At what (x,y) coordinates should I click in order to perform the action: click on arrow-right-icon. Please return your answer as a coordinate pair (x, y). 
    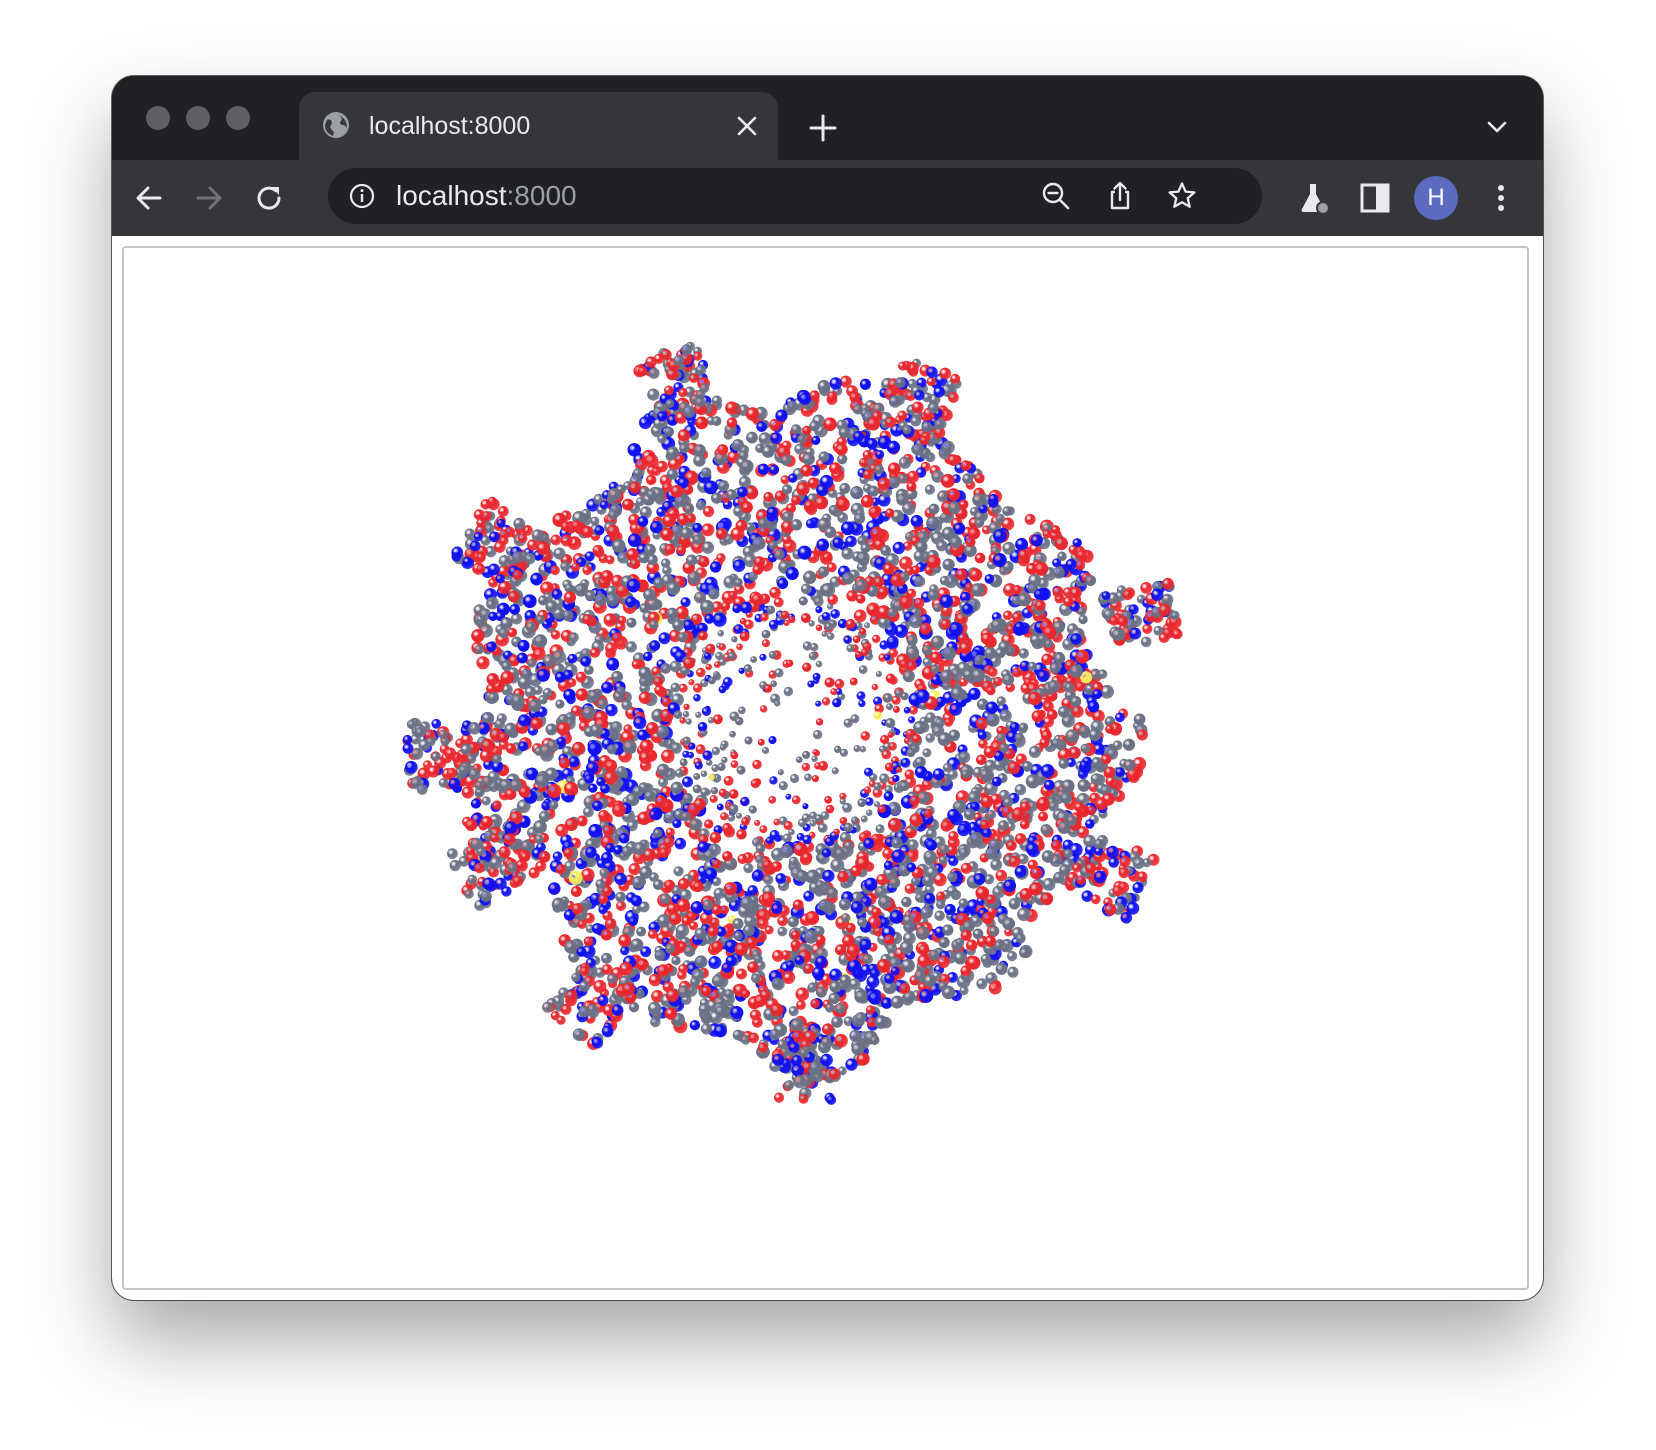
    Looking at the image, I should click on (209, 198).